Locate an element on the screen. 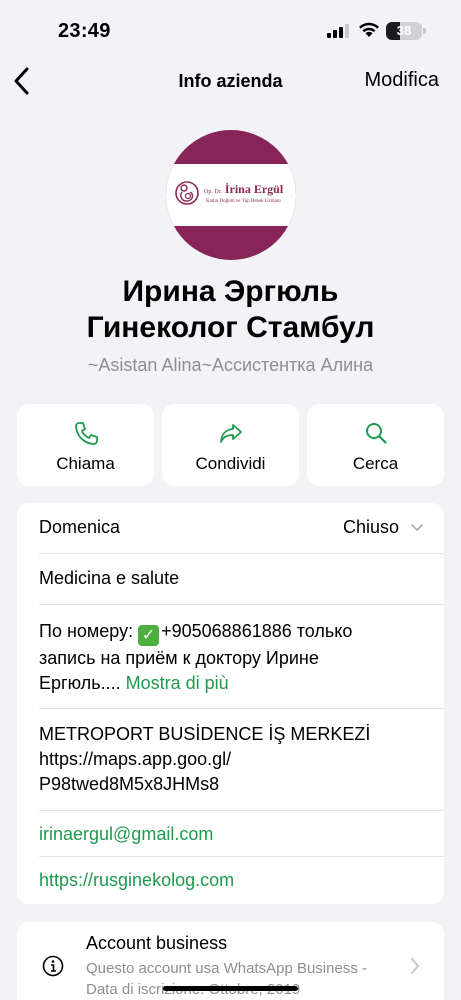 Image resolution: width=461 pixels, height=1000 pixels. description-phone: +905068861886 только is located at coordinates (257, 631).